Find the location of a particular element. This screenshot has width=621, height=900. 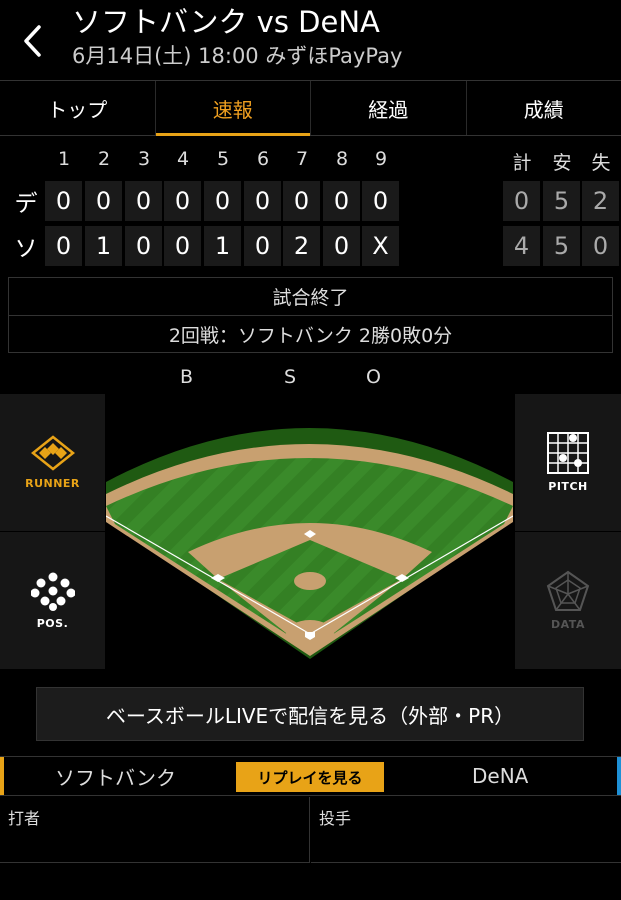

team-abbr-away: デ is located at coordinates (26, 204).